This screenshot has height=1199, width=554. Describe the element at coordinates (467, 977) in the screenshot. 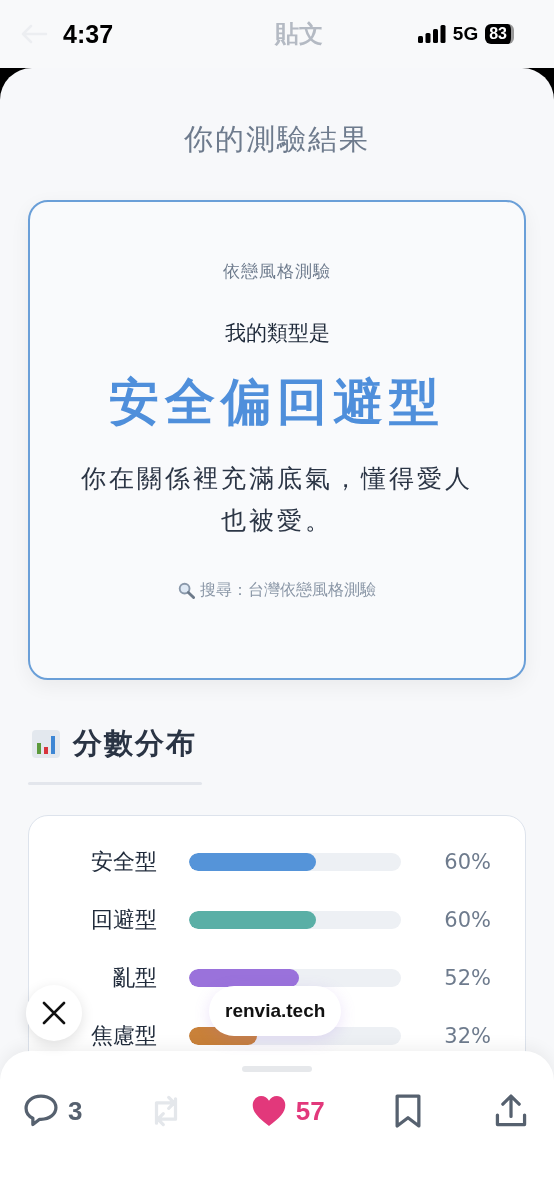

I see `score-percent: 52%` at that location.